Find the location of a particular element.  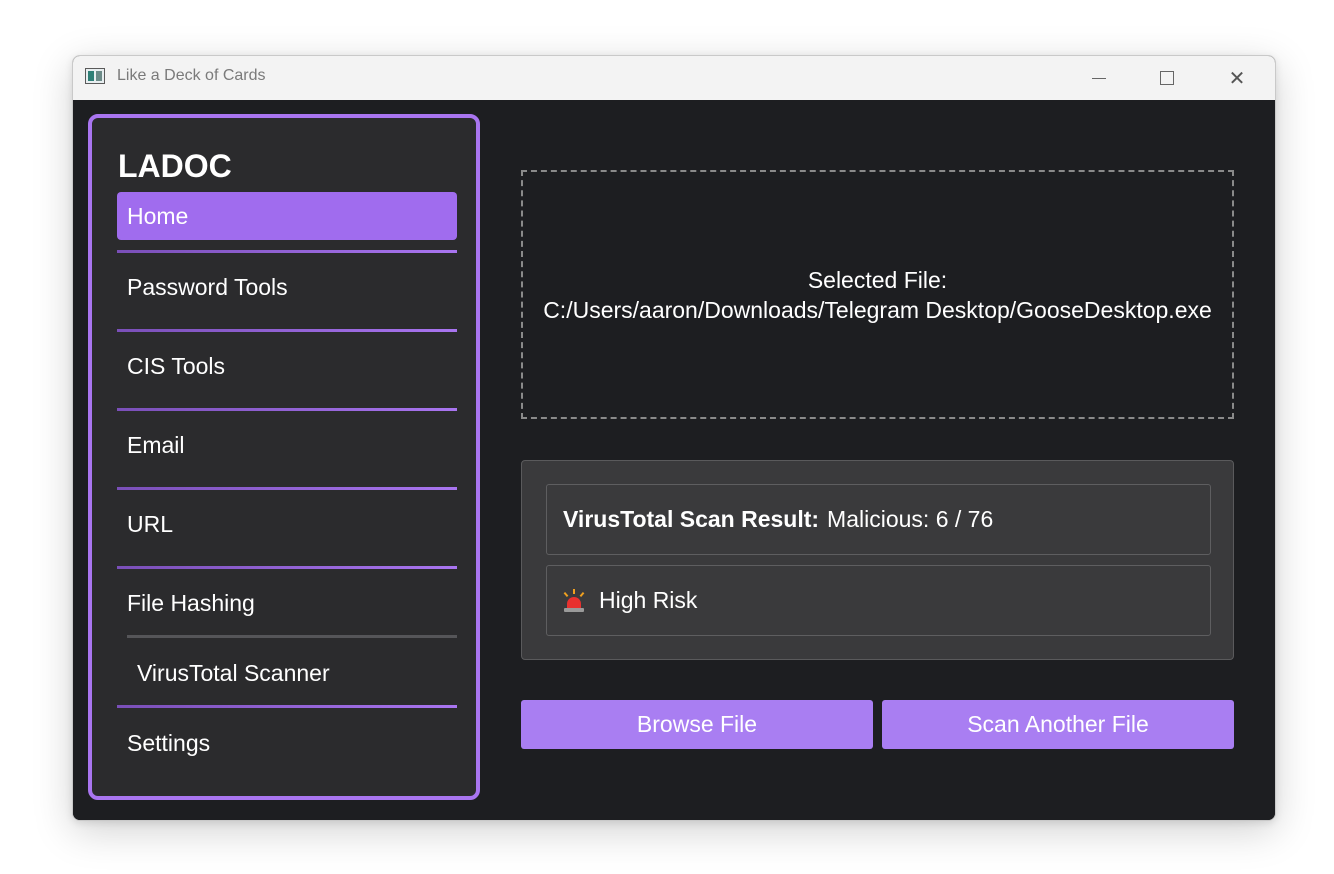

sidebar-item-email: Email is located at coordinates (287, 445).